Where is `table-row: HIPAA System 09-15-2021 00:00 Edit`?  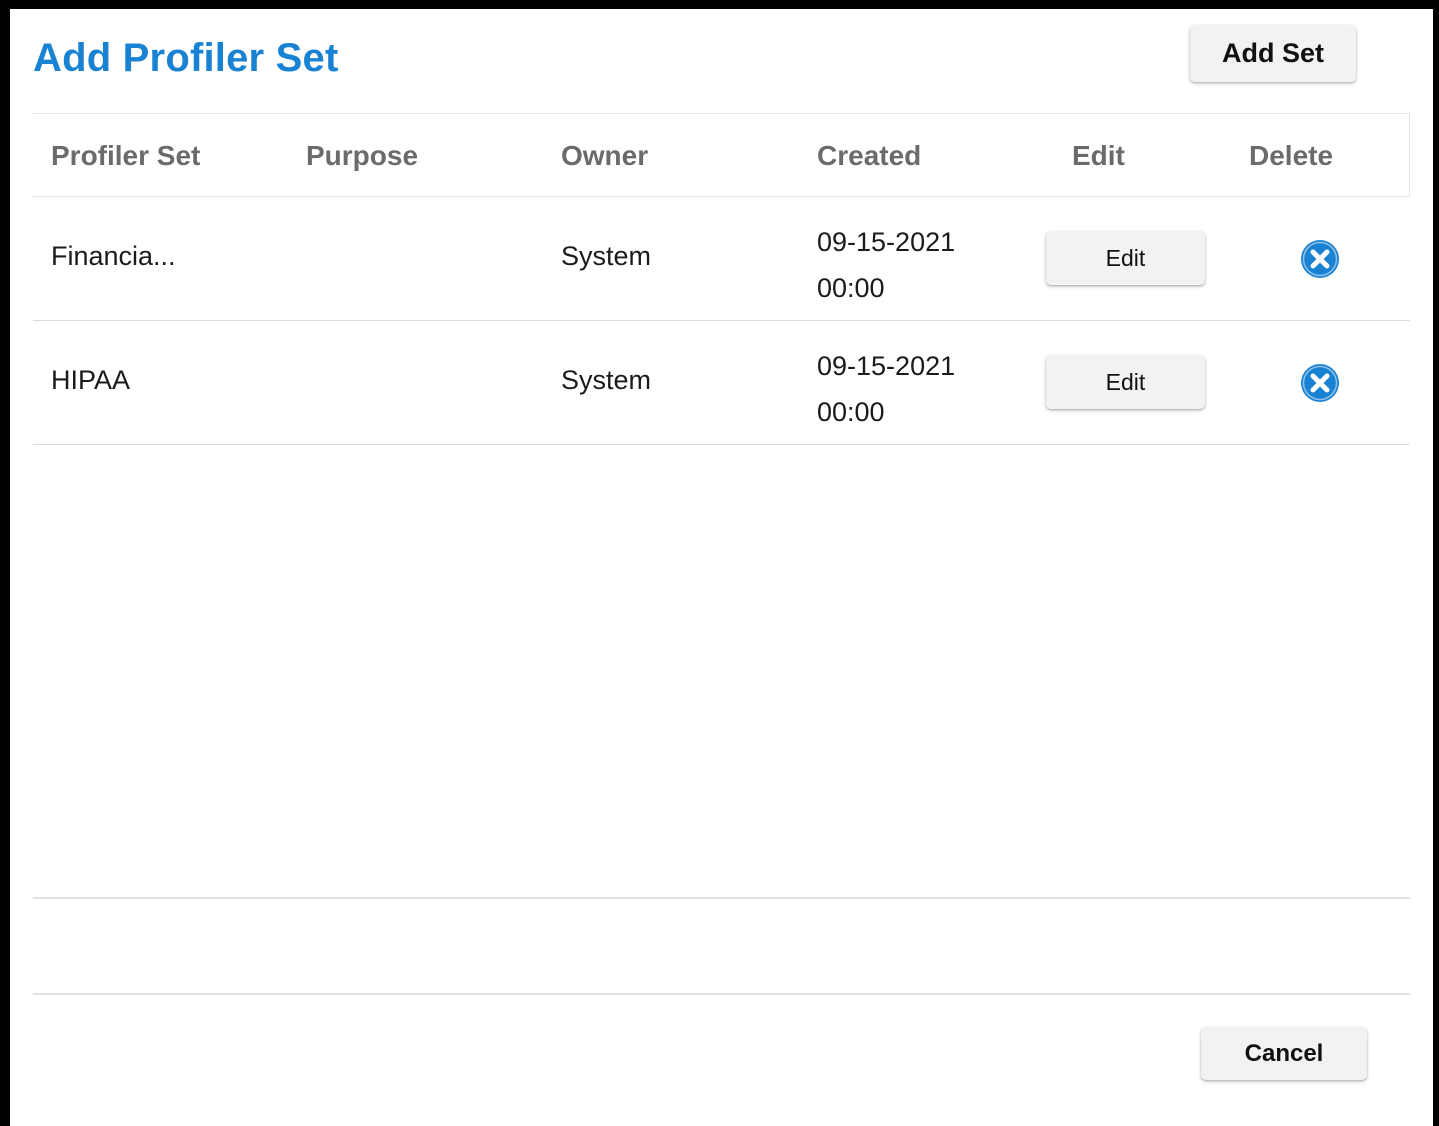
table-row: HIPAA System 09-15-2021 00:00 Edit is located at coordinates (721, 383).